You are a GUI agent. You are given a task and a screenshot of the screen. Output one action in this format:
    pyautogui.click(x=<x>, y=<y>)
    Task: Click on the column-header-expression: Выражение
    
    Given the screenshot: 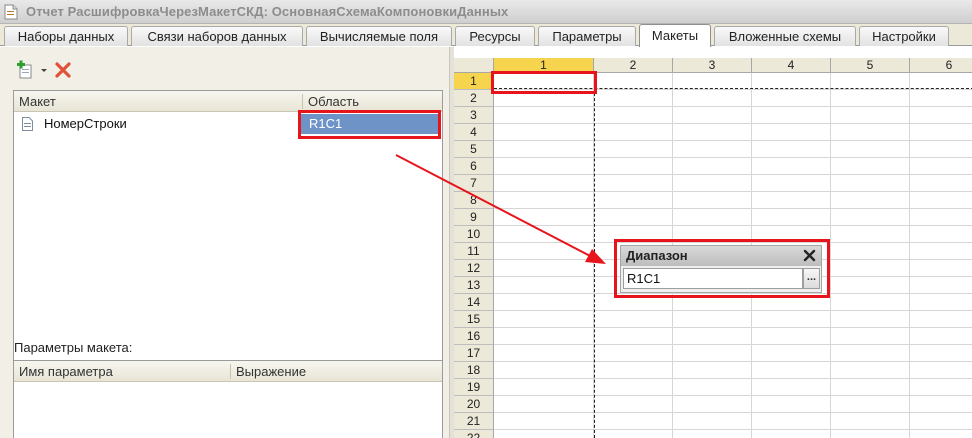 What is the action you would take?
    pyautogui.click(x=337, y=371)
    